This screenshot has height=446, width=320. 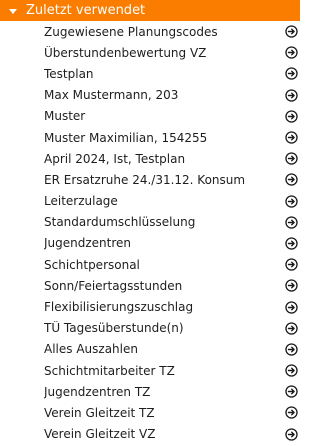 What do you see at coordinates (13, 11) in the screenshot?
I see `caret-down-icon` at bounding box center [13, 11].